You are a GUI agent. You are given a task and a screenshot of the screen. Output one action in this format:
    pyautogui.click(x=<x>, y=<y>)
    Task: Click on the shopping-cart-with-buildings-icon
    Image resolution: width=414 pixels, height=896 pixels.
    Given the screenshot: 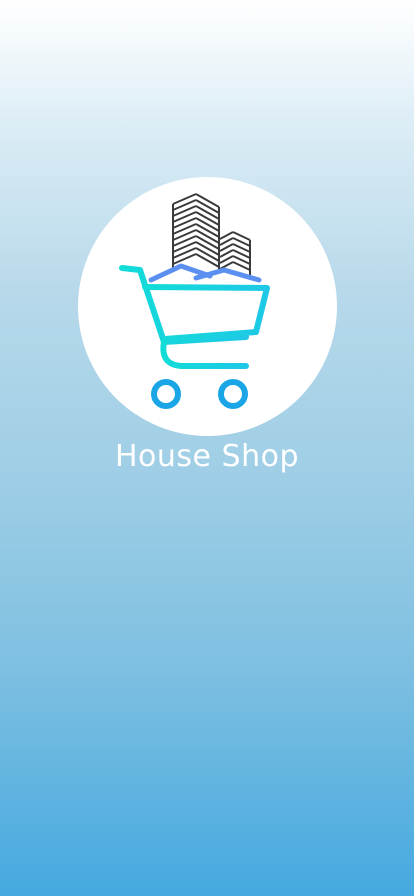 What is the action you would take?
    pyautogui.click(x=194, y=301)
    